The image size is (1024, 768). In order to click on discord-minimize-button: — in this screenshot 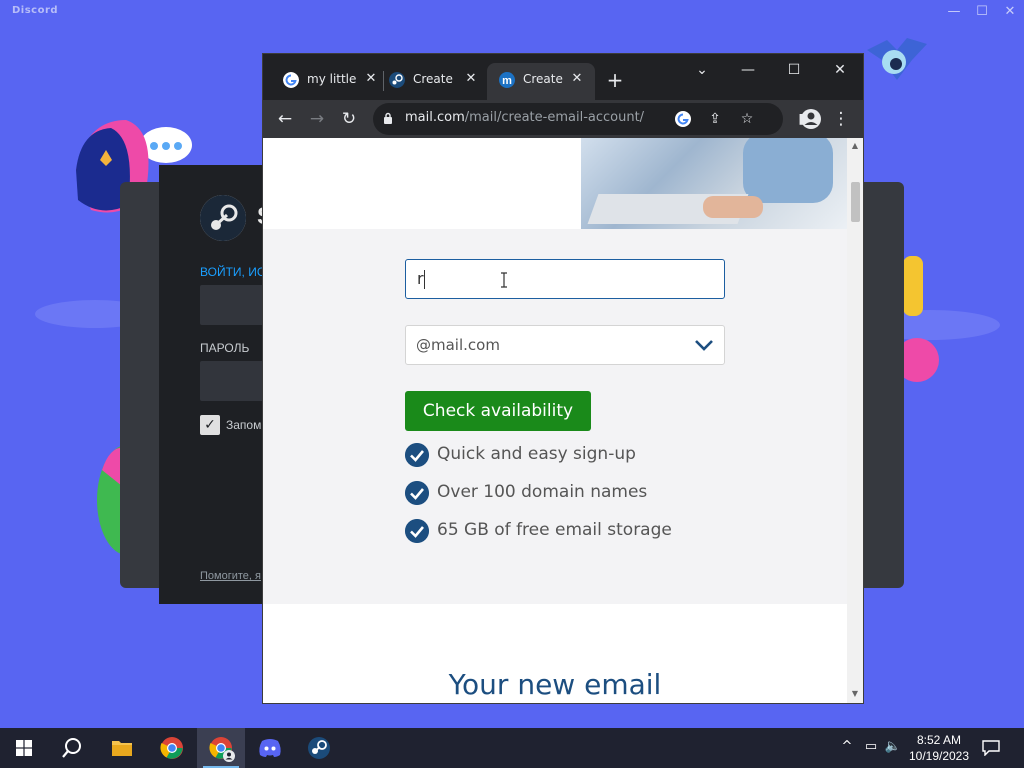, I will do `click(954, 12)`.